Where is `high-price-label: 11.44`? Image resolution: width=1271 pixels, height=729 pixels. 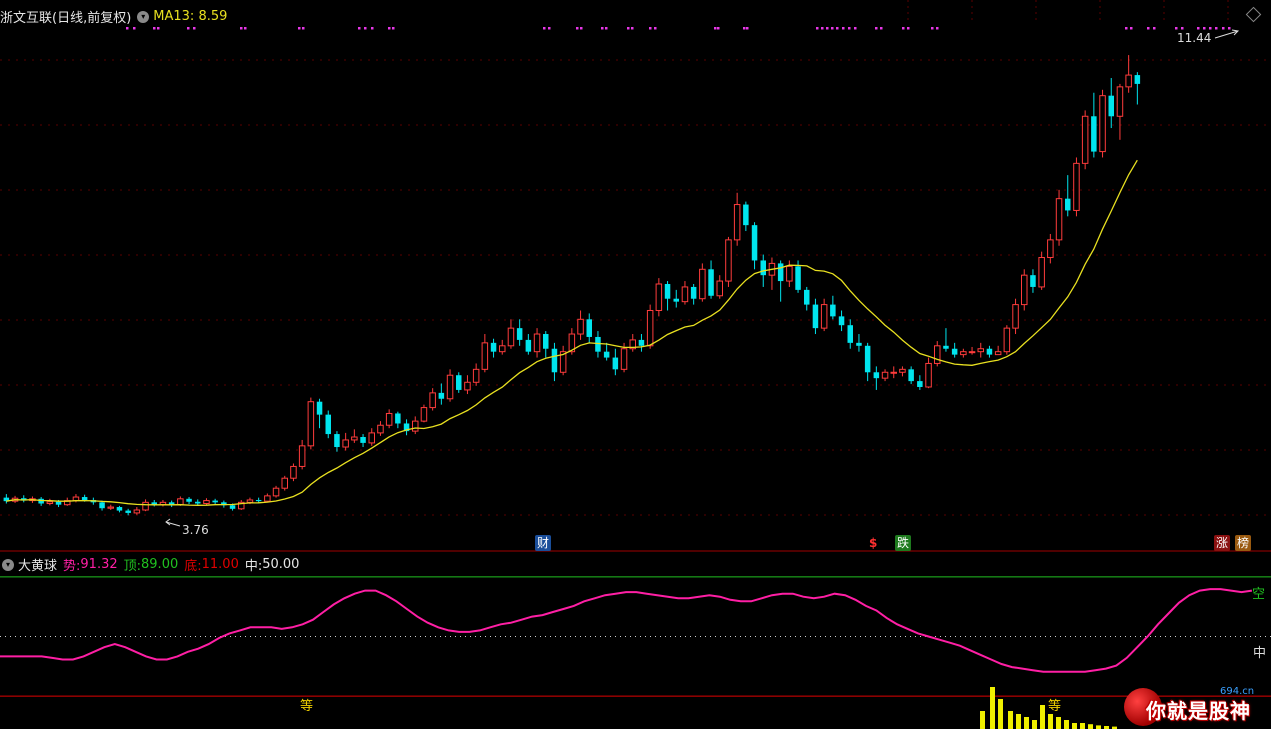
high-price-label: 11.44 is located at coordinates (1194, 38).